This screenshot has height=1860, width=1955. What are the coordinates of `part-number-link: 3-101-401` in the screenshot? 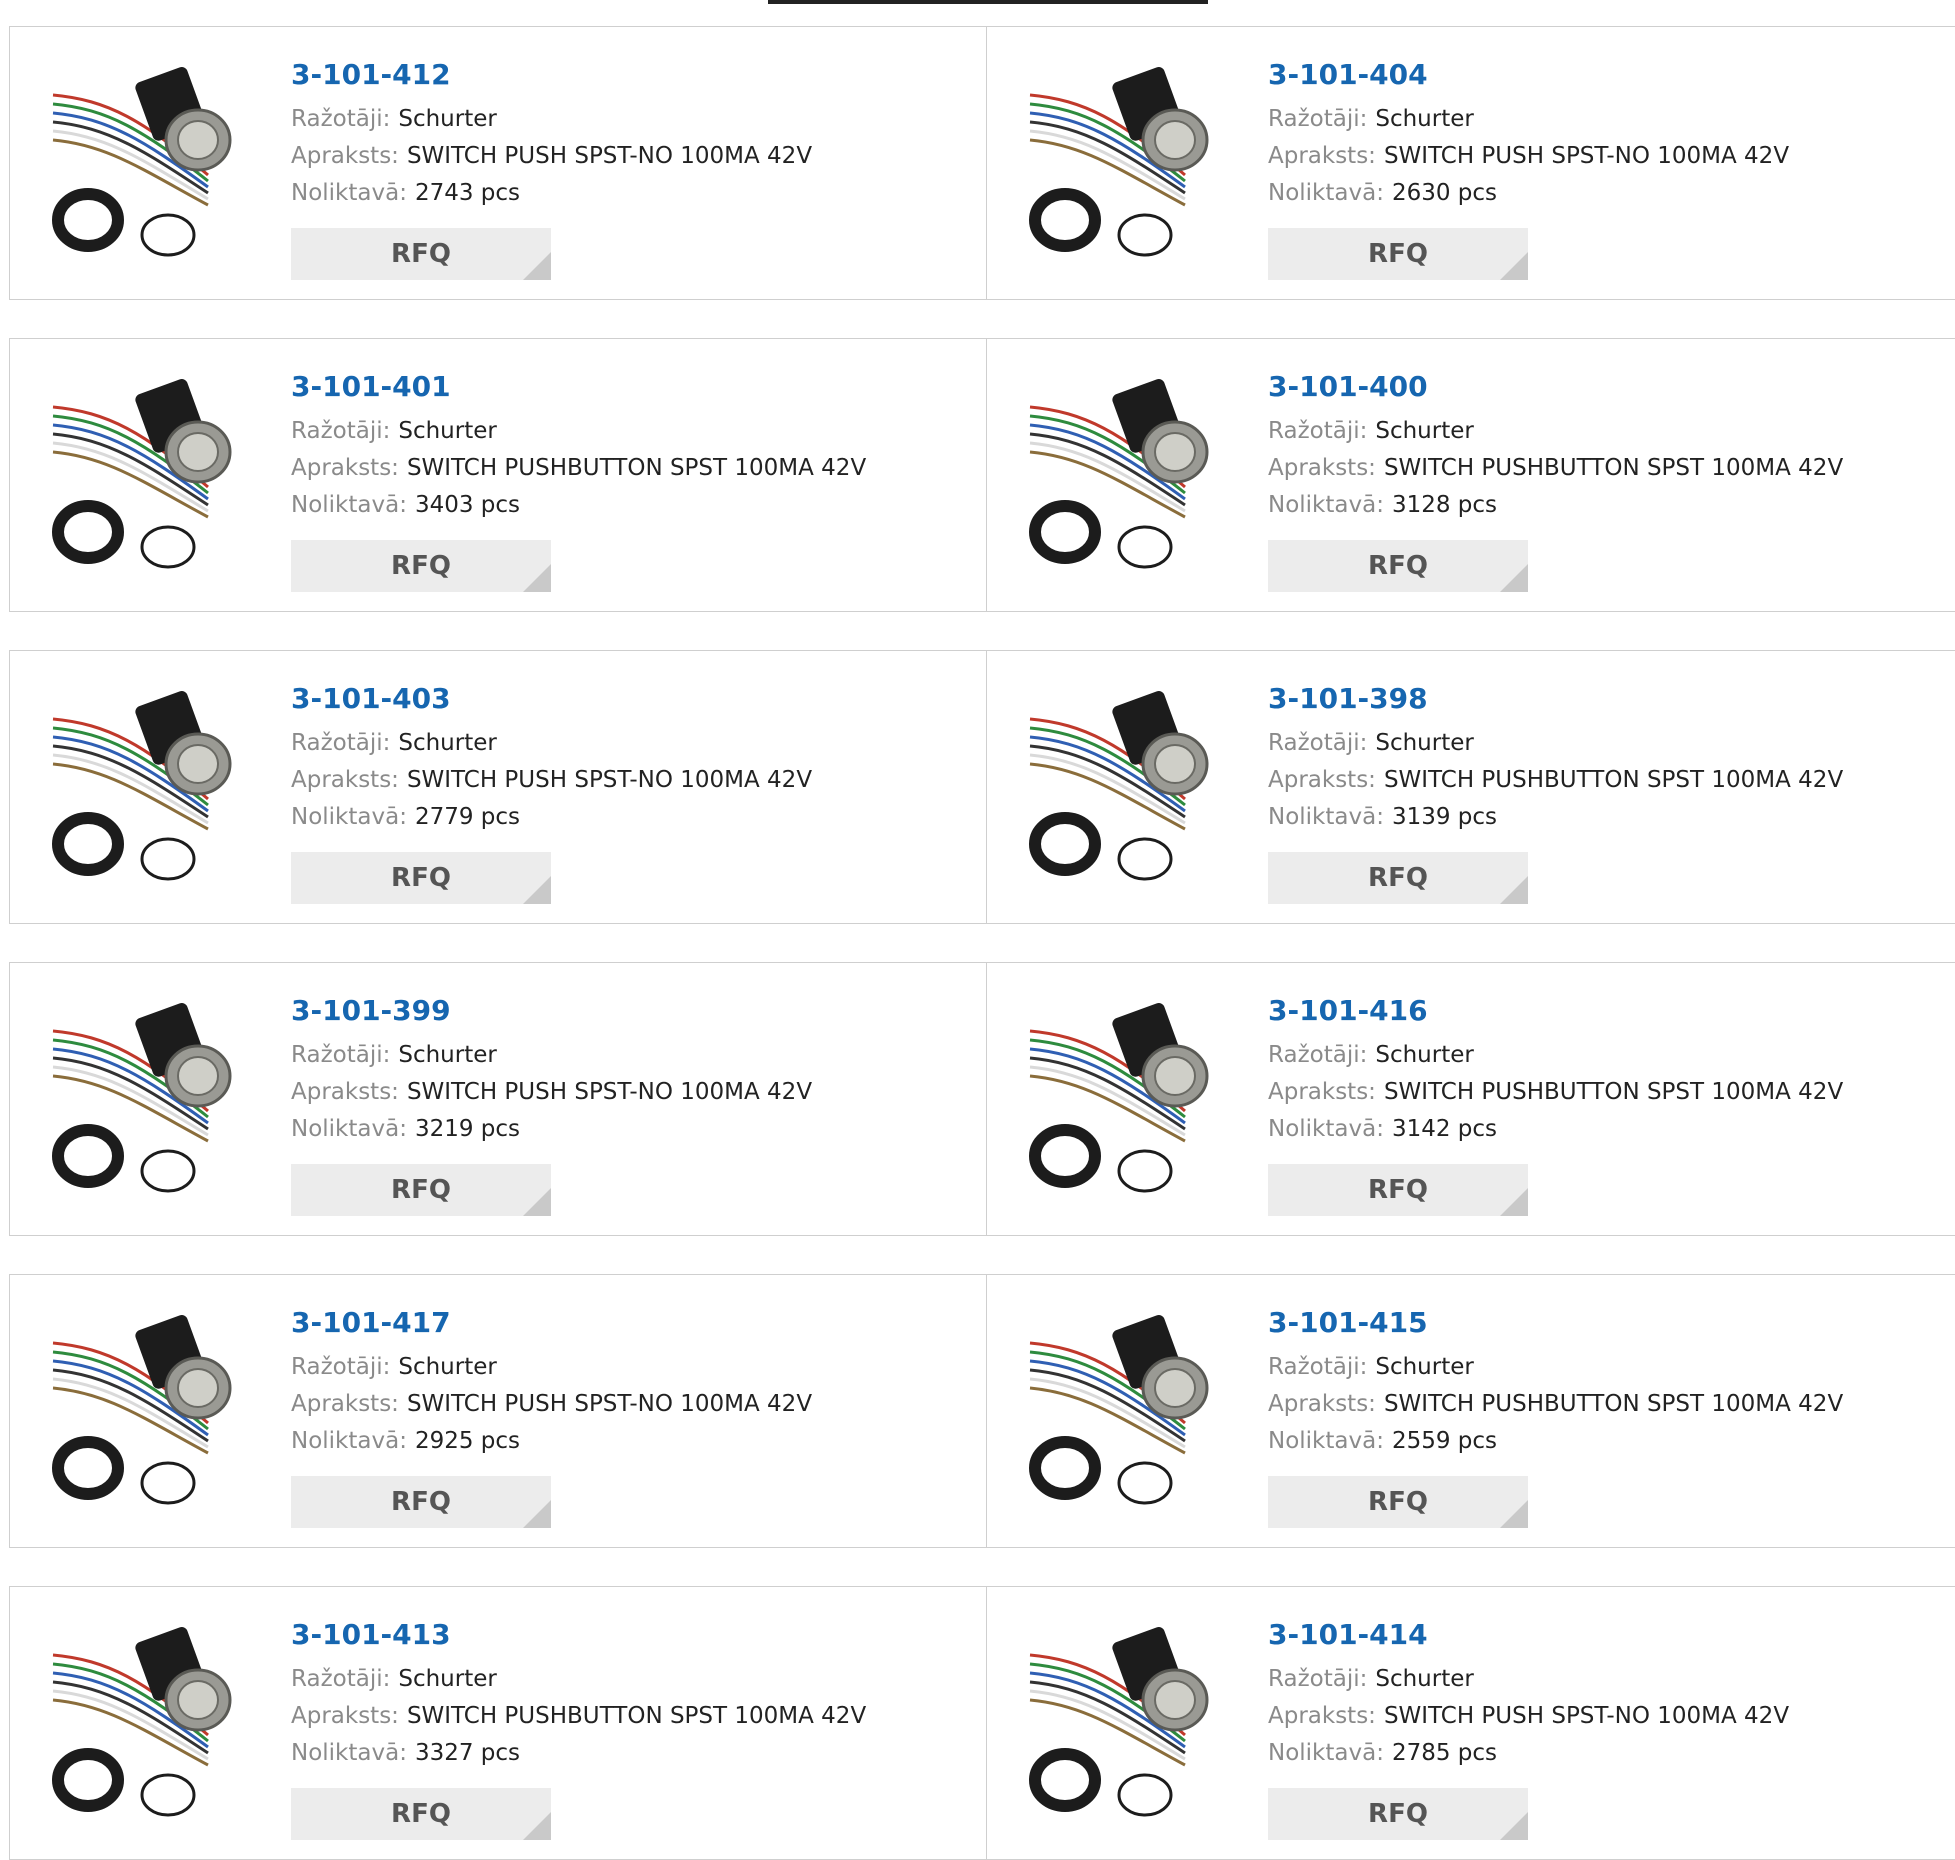 It's located at (578, 387).